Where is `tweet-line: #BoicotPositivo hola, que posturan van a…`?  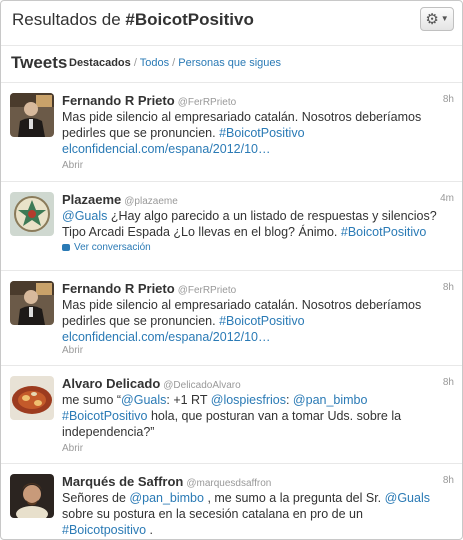 tweet-line: #BoicotPositivo hola, que posturan van a… is located at coordinates (258, 416).